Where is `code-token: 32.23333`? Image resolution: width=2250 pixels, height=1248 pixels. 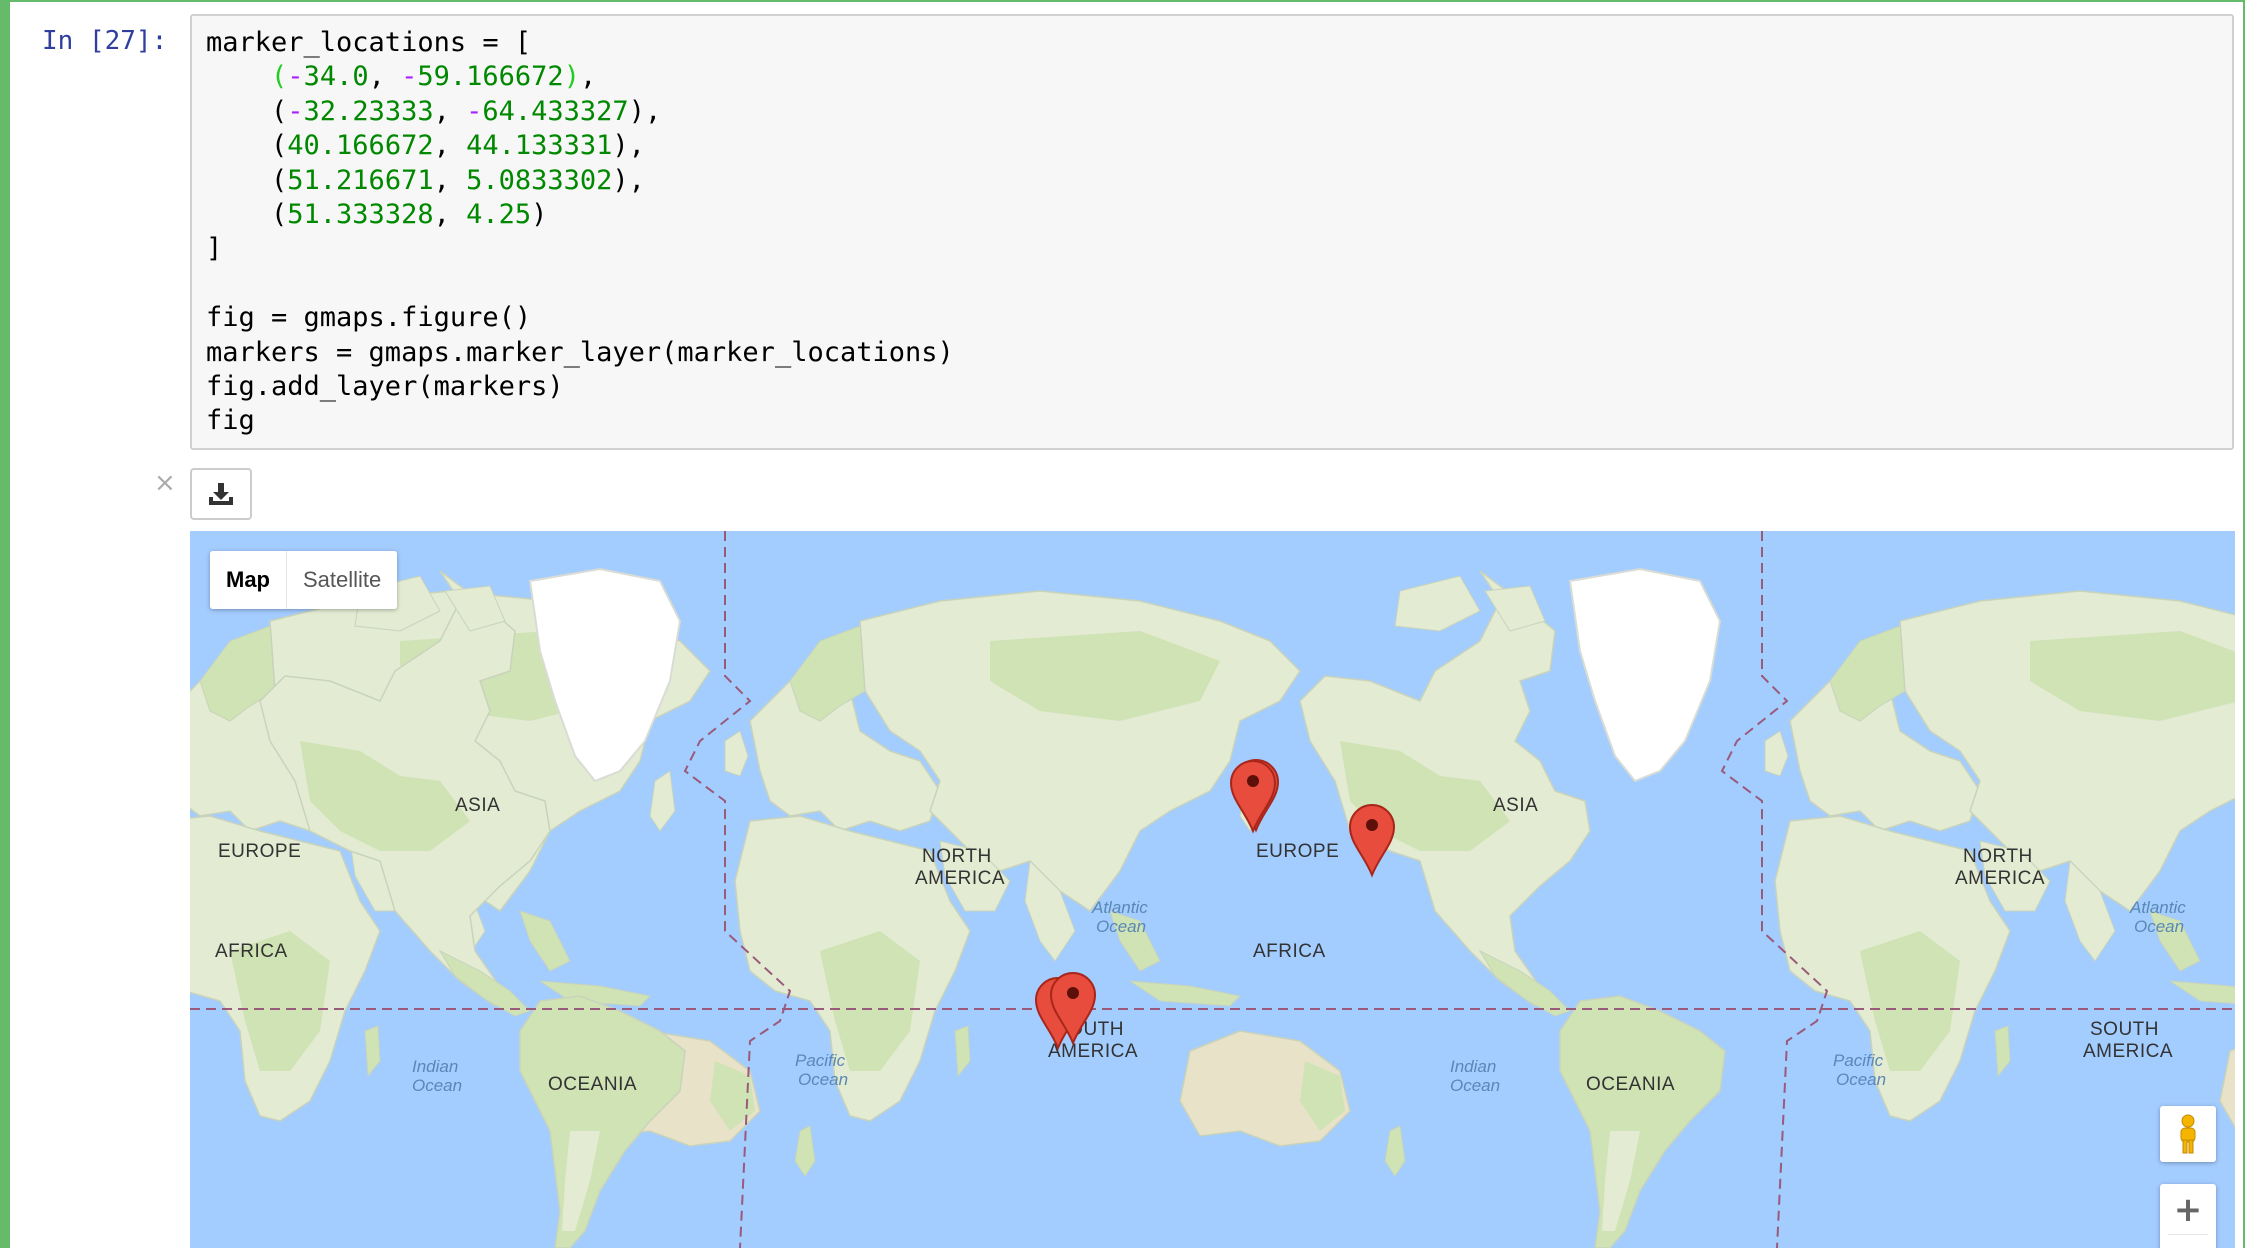 code-token: 32.23333 is located at coordinates (368, 111).